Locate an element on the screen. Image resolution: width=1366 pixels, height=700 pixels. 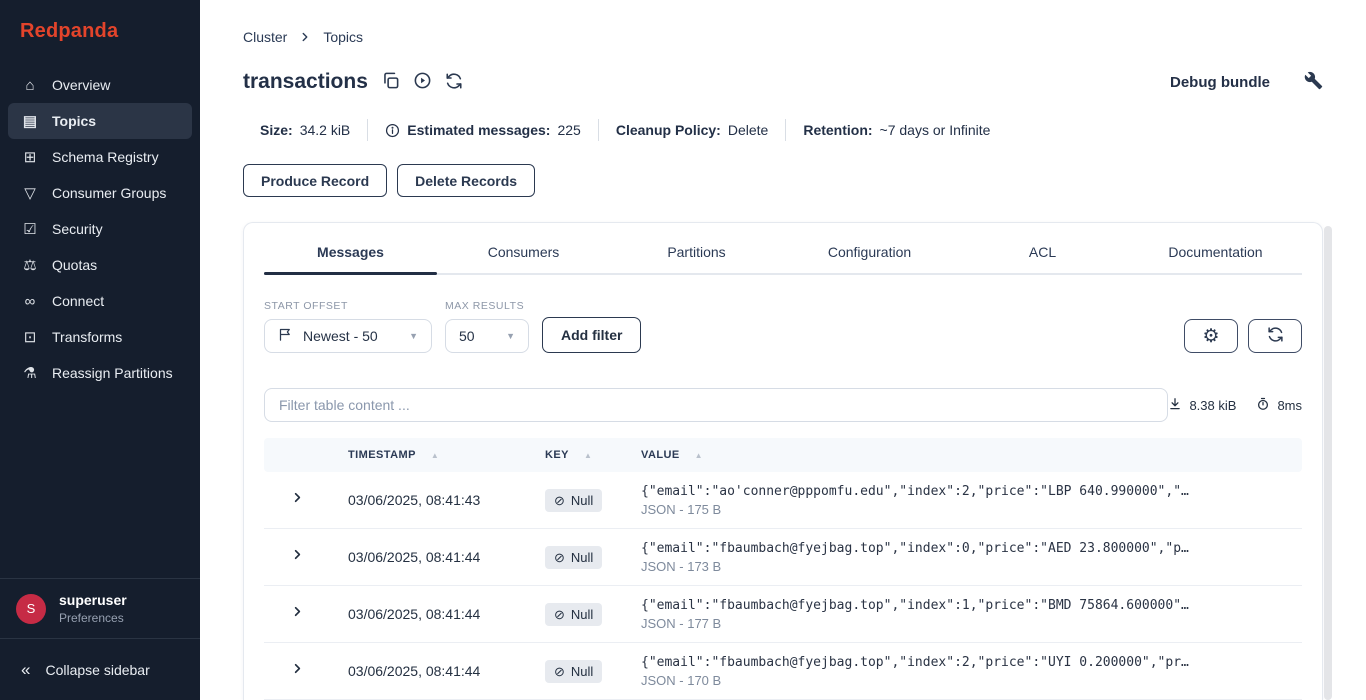
preferences-link: Preferences is located at coordinates (93, 618).